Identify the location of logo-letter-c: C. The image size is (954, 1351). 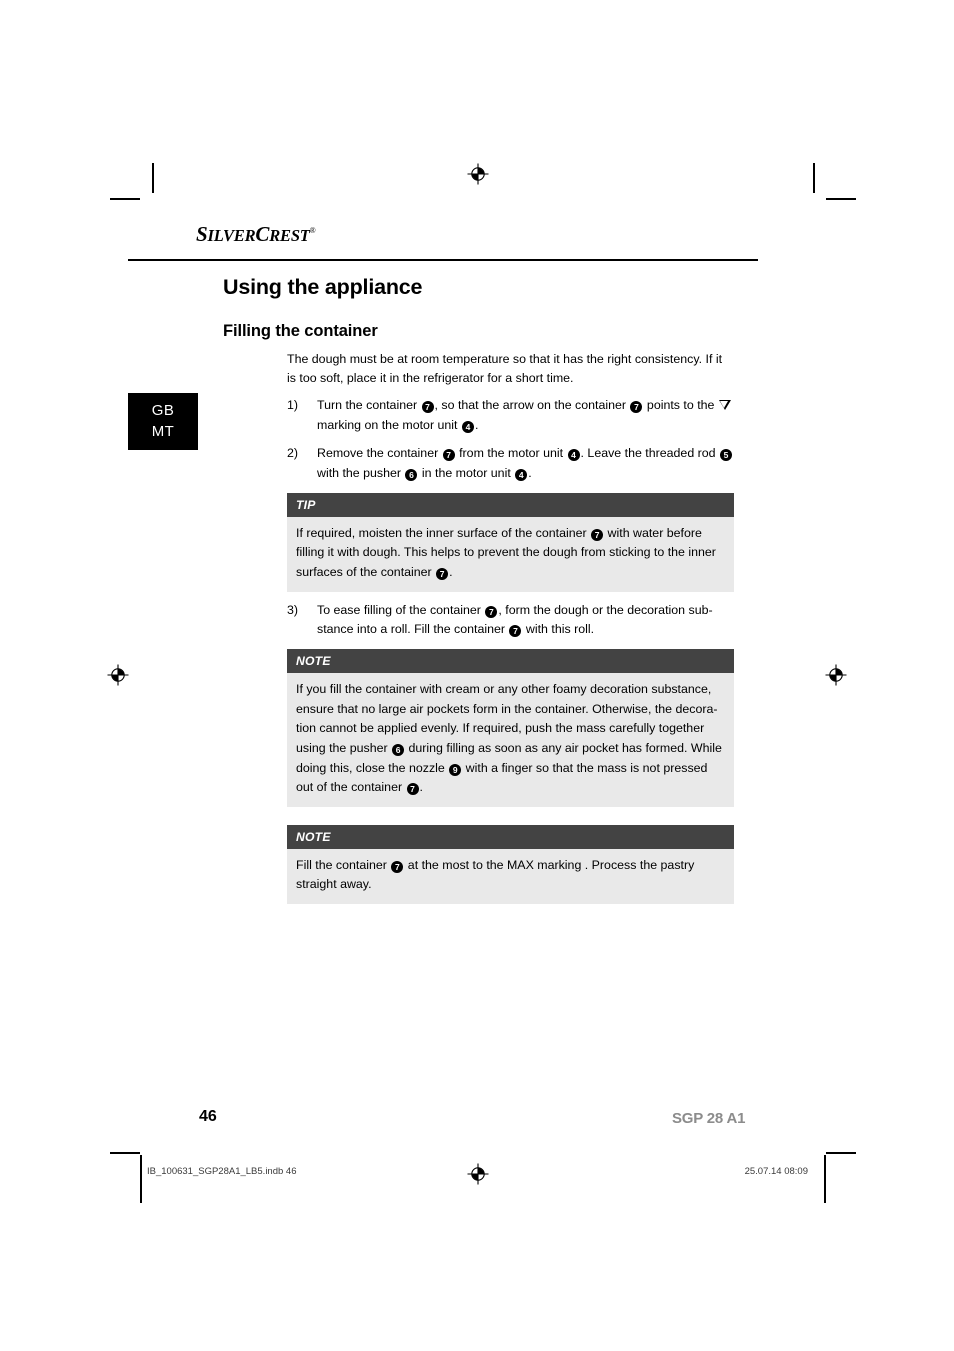
(262, 234).